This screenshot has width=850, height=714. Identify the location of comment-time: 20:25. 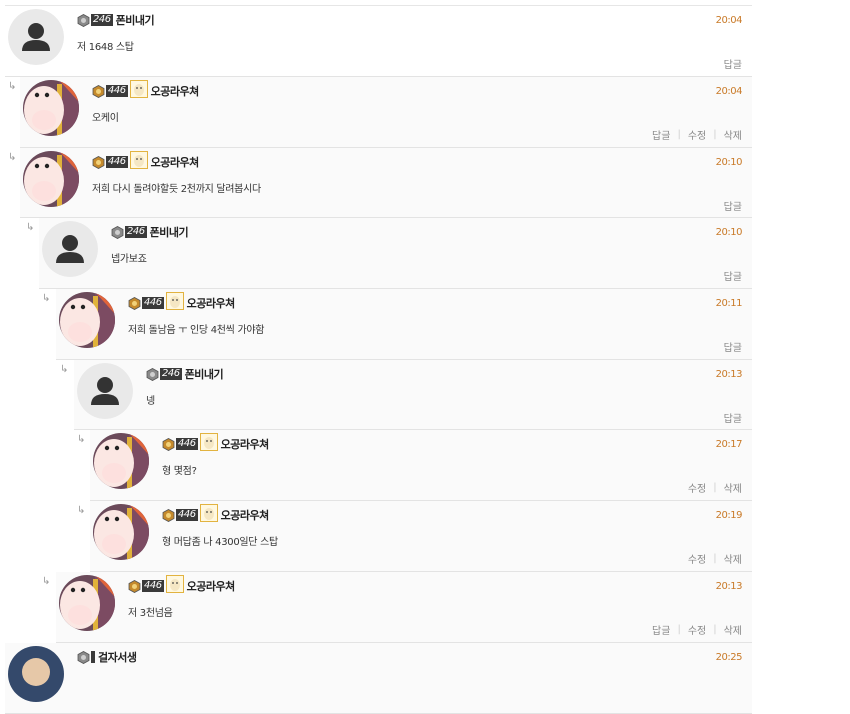
(729, 657).